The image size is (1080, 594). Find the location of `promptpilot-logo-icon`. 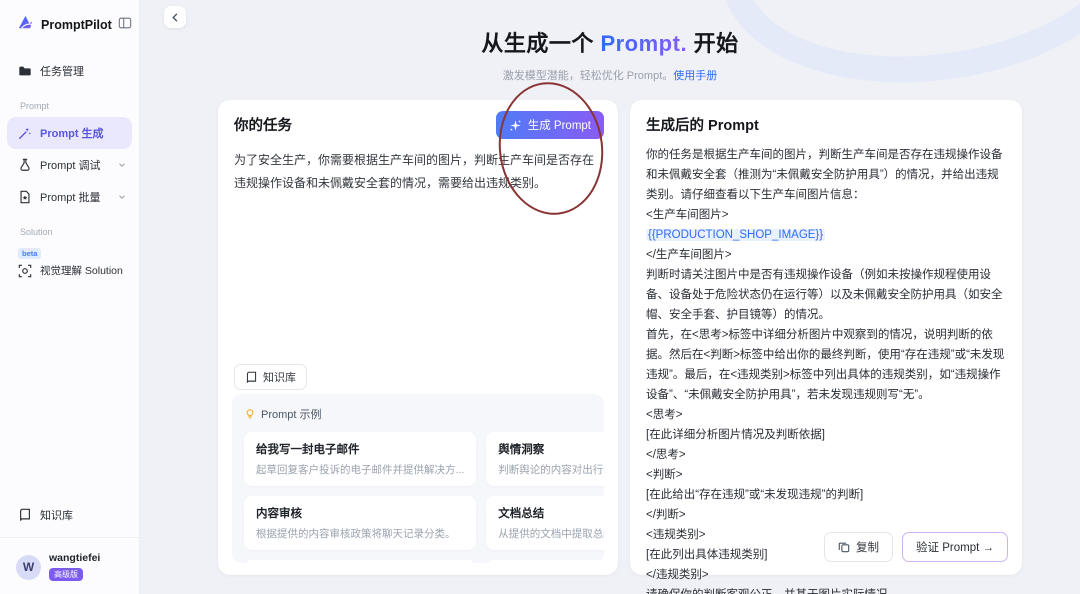

promptpilot-logo-icon is located at coordinates (25, 25).